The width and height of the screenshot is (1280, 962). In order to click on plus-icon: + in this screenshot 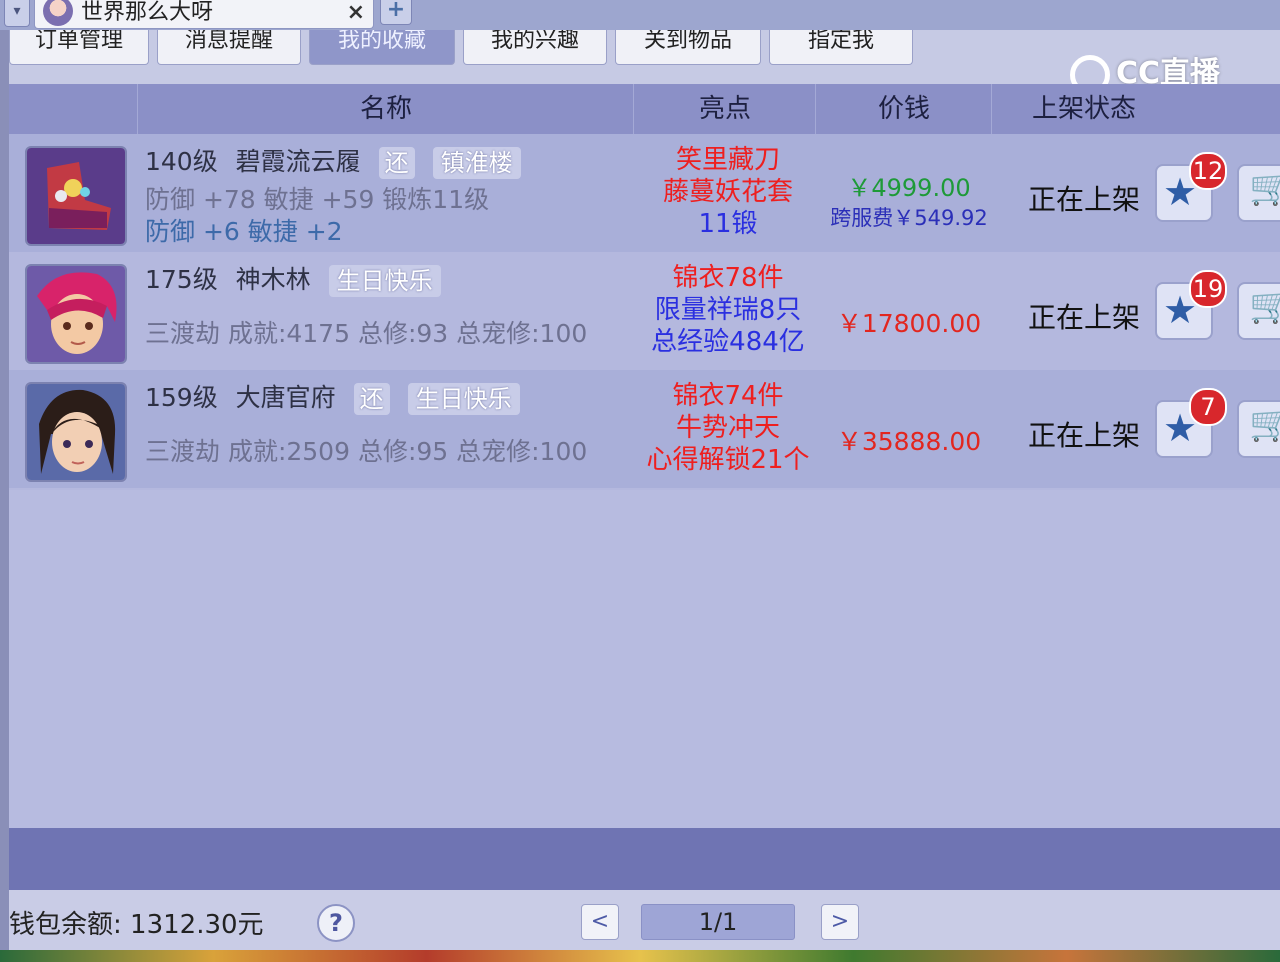, I will do `click(396, 11)`.